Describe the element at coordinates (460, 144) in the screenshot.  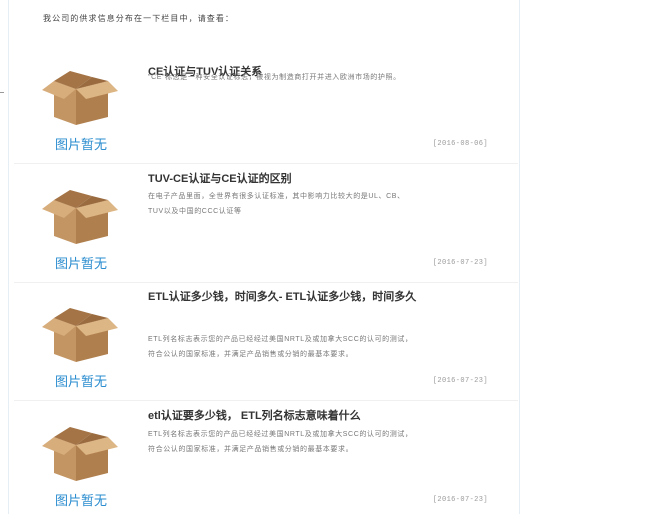
I see `article-date: [2016-08-06]` at that location.